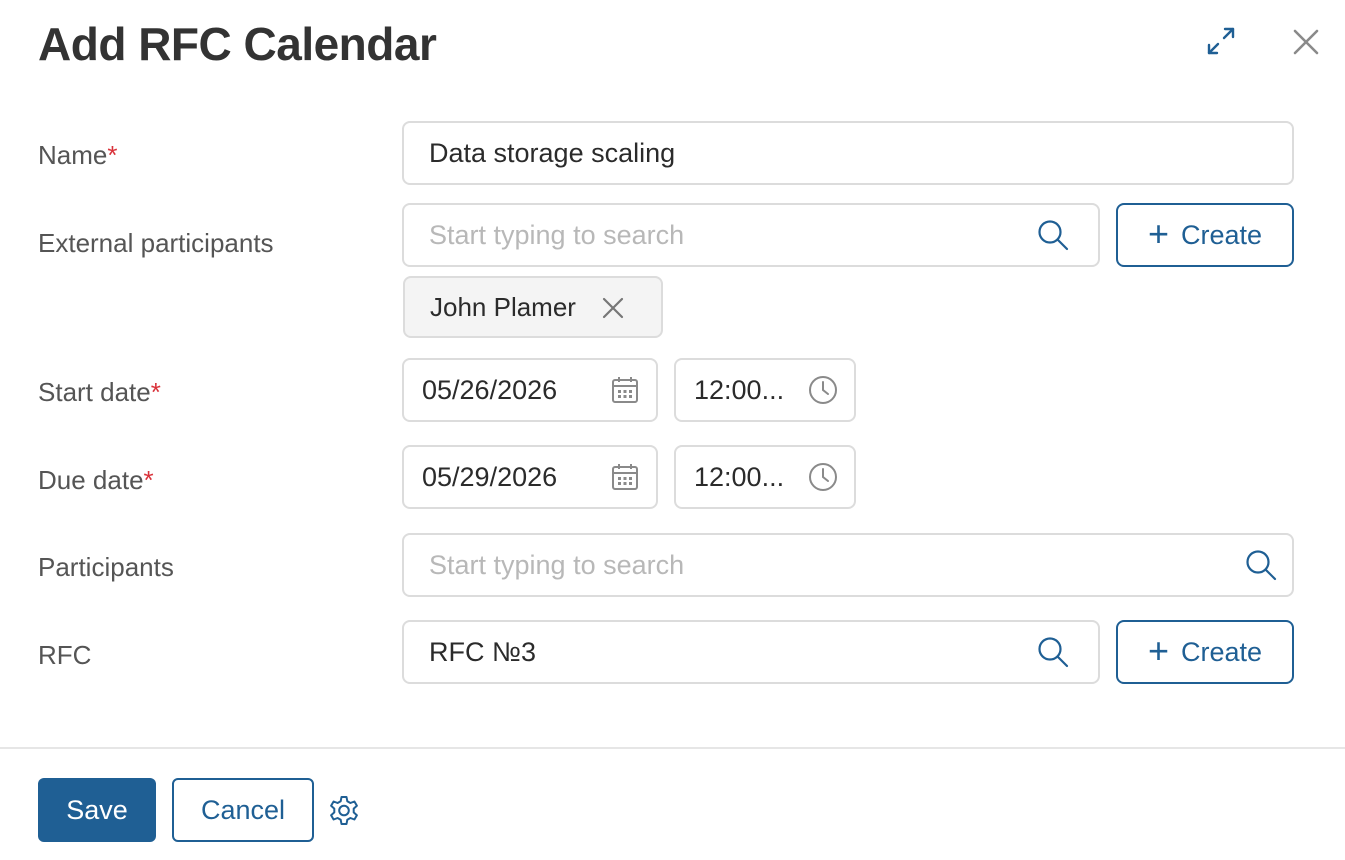 The width and height of the screenshot is (1345, 860). I want to click on save-button: Save, so click(97, 810).